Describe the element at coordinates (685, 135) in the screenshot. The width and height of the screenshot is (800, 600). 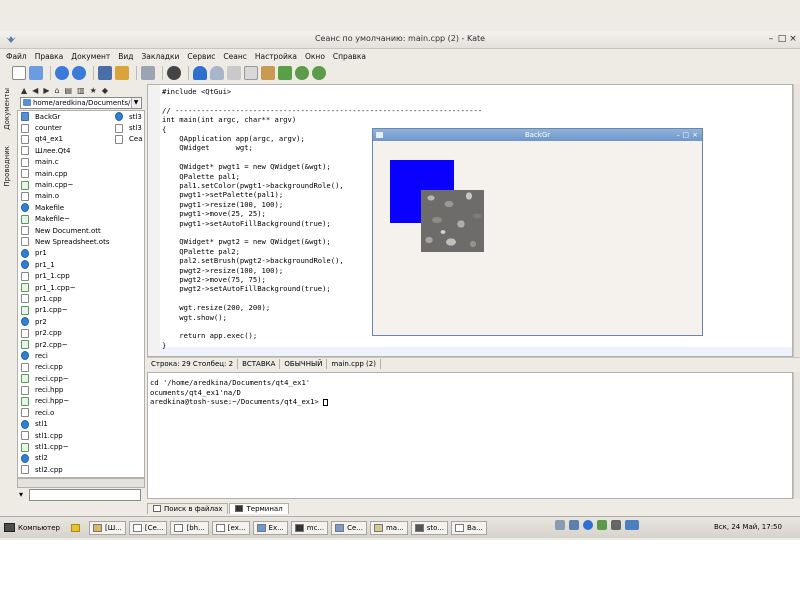
I see `backgr-maximize-button: □` at that location.